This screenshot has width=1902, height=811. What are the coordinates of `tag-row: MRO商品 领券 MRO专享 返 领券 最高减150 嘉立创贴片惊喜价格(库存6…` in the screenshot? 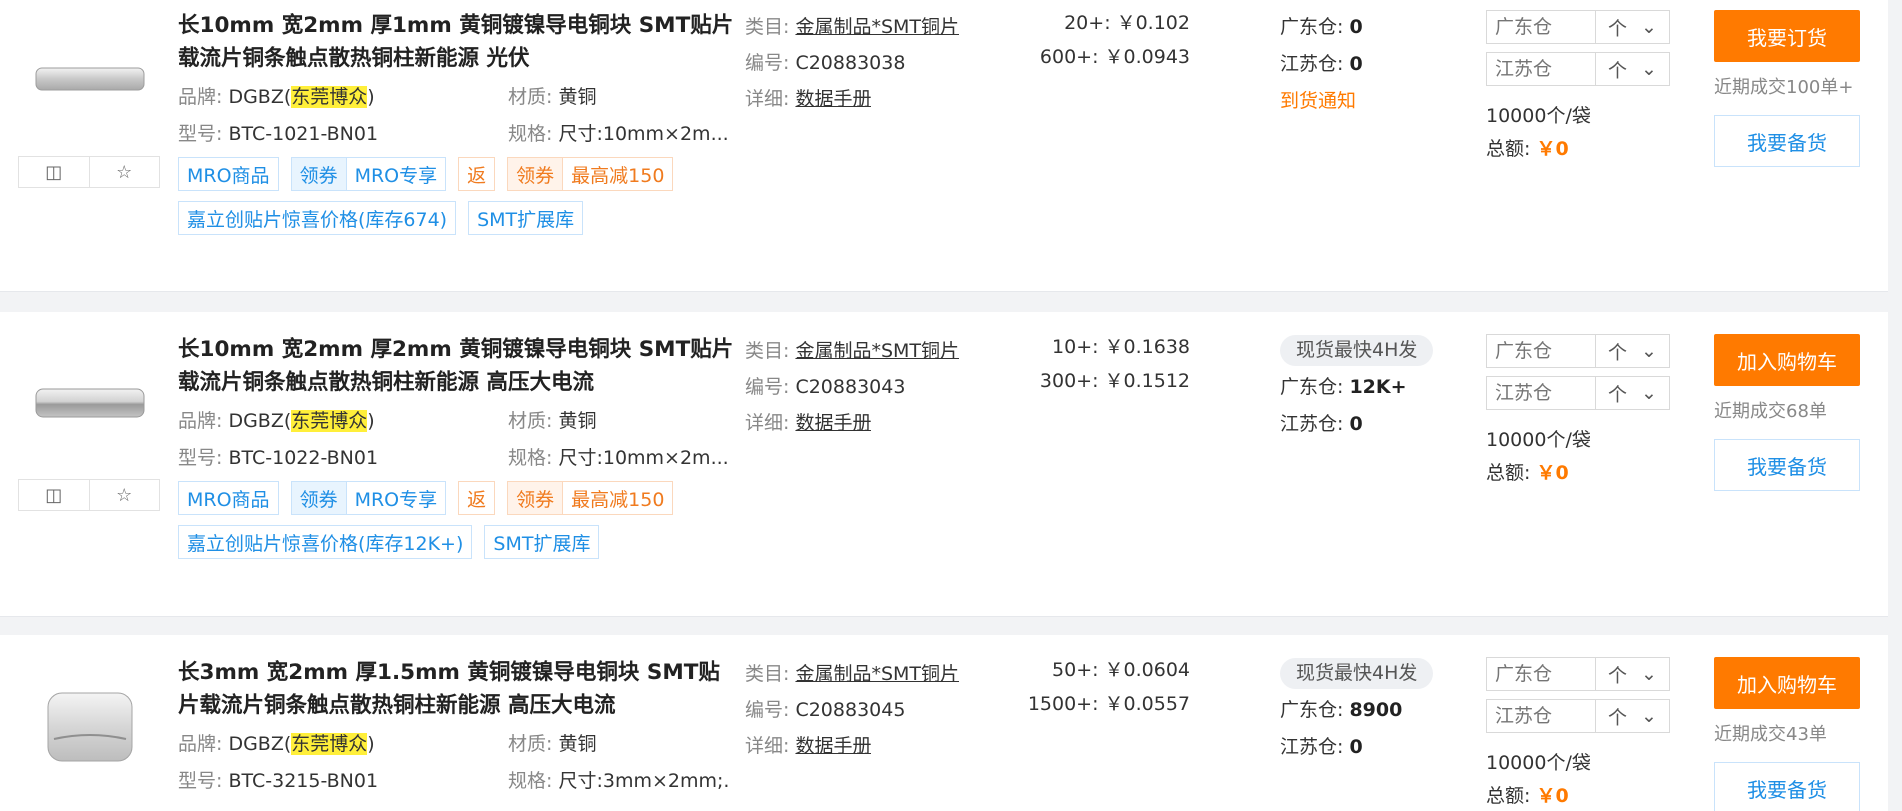 It's located at (568, 196).